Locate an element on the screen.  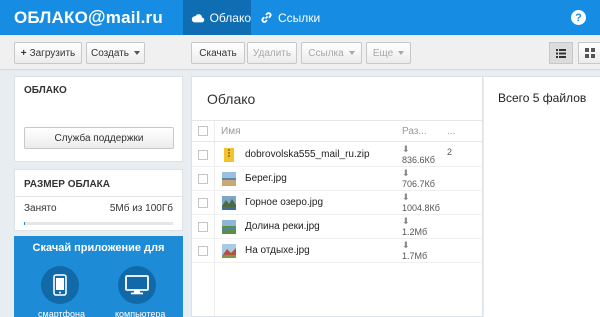
file-row: На отдыхе.jpg ⬇ 1.7Мб is located at coordinates (337, 251).